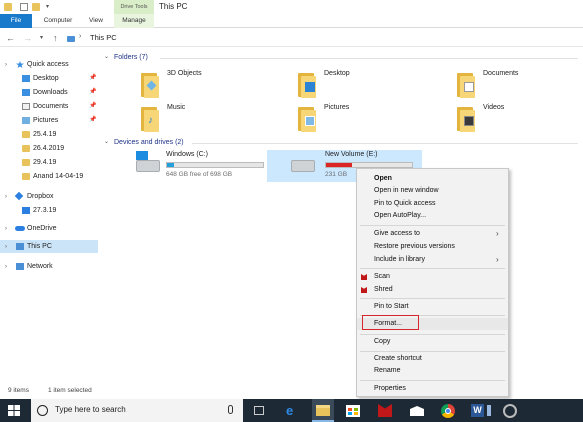  Describe the element at coordinates (432, 290) in the screenshot. I see `menu-item-shred: Shred` at that location.